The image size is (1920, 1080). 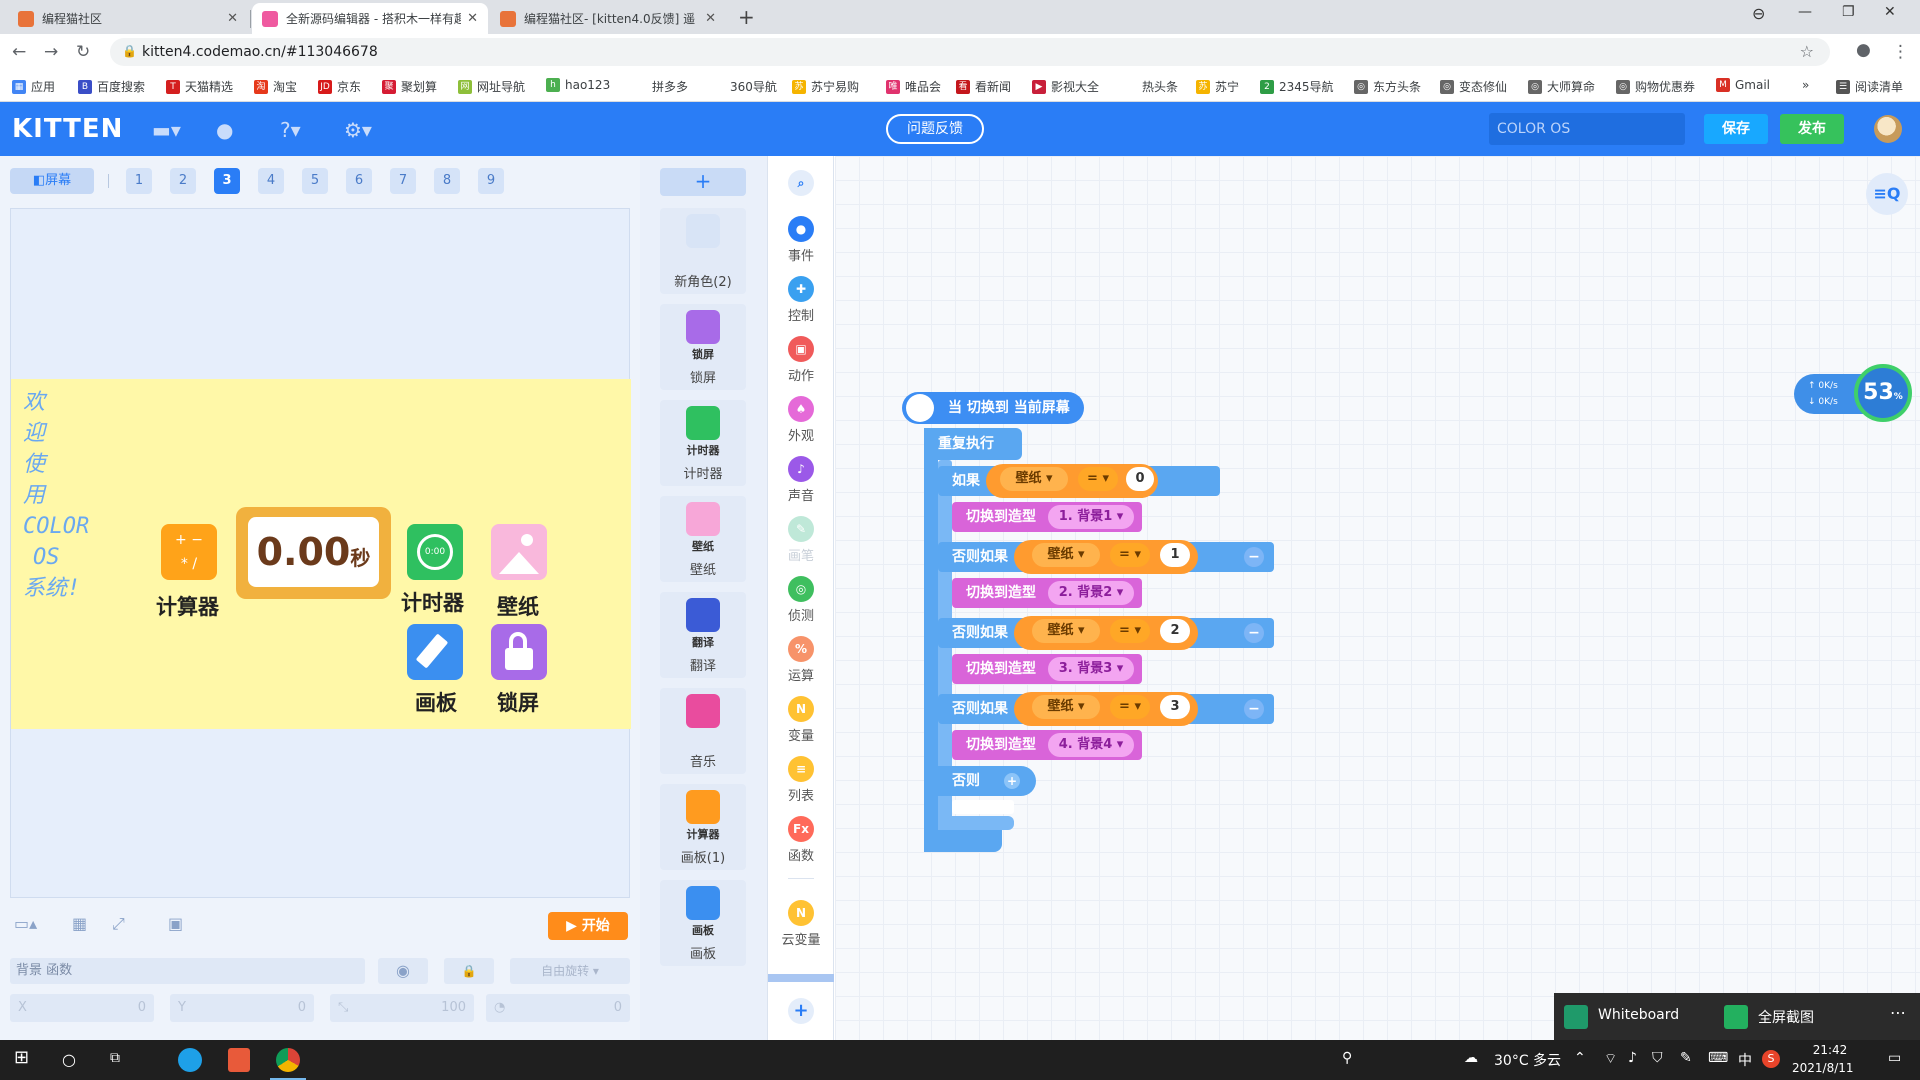 What do you see at coordinates (1900, 52) in the screenshot?
I see `browser-menu-icon: ⋮` at bounding box center [1900, 52].